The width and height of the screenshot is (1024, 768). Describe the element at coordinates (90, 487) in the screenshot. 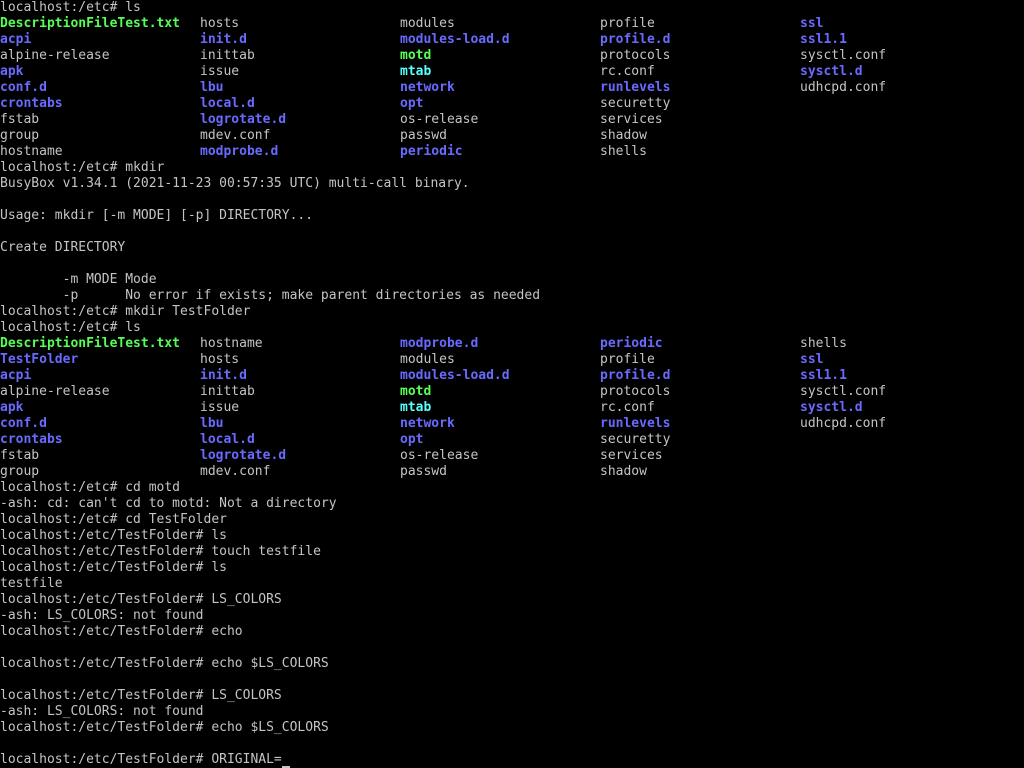

I see `line-text: localhost:/etc# cd motd` at that location.